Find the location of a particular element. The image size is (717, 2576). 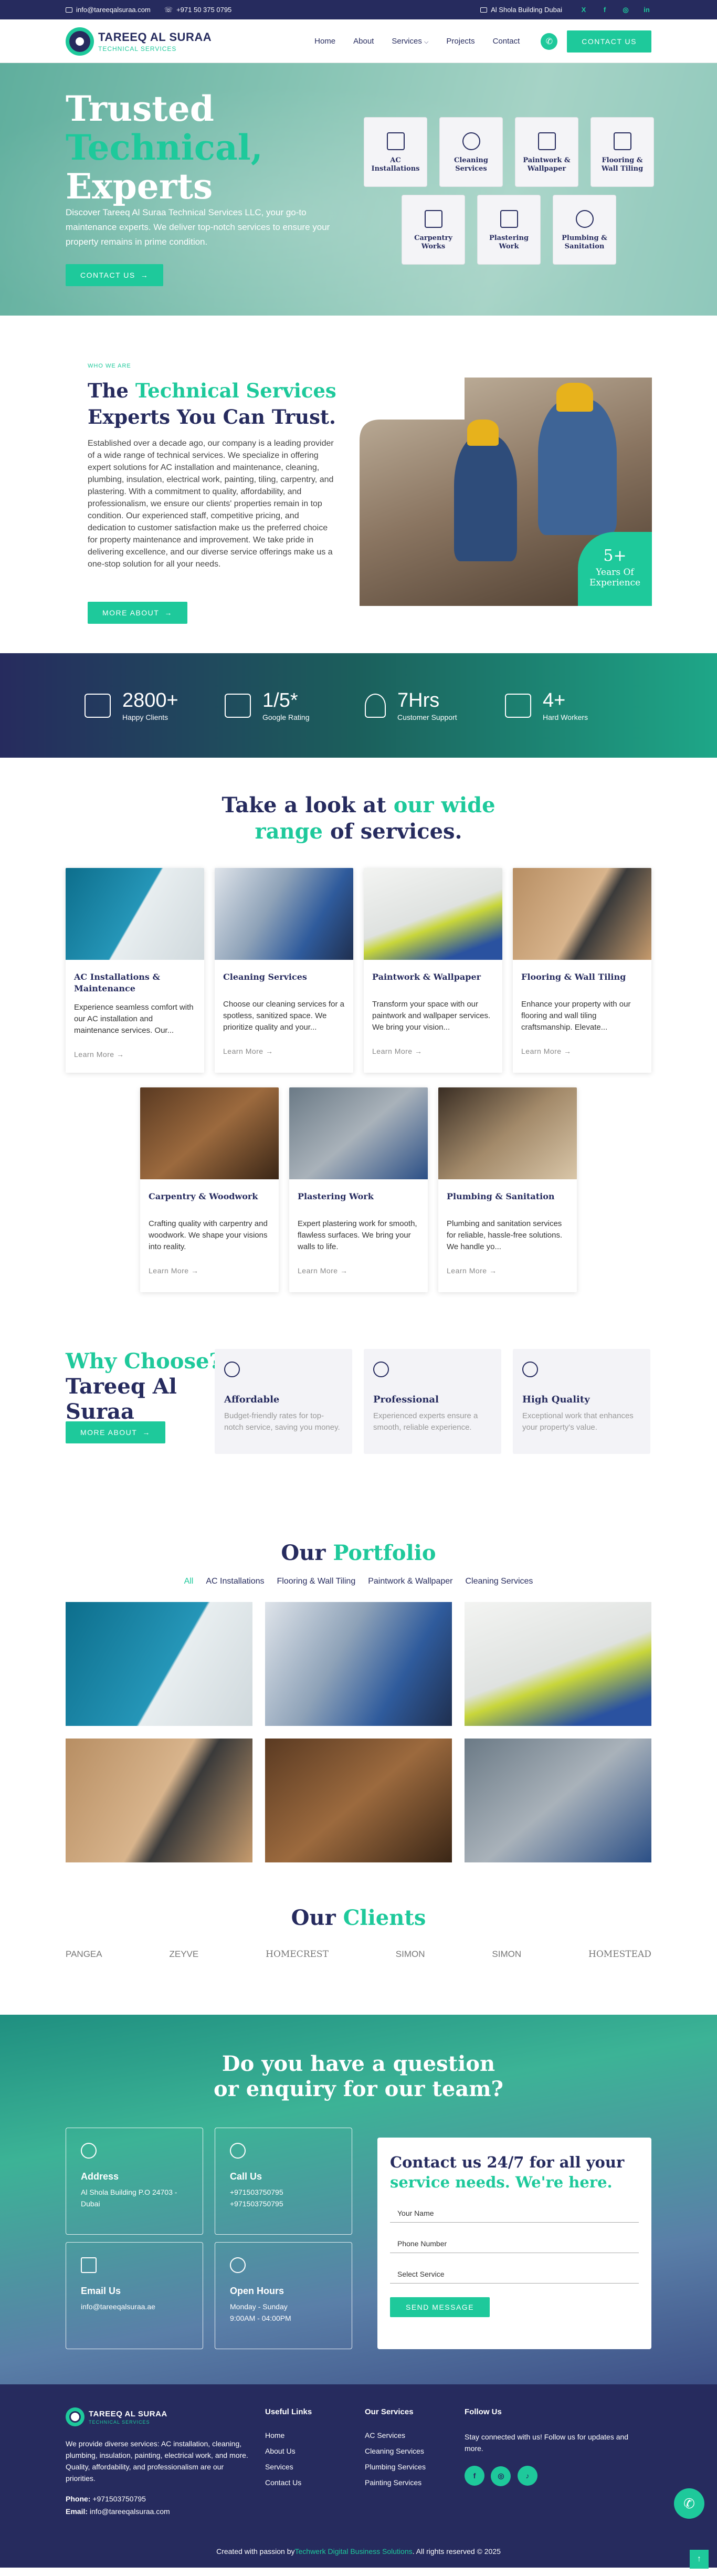

agency-link: Techwerk Digital Business Solutions is located at coordinates (354, 2551).